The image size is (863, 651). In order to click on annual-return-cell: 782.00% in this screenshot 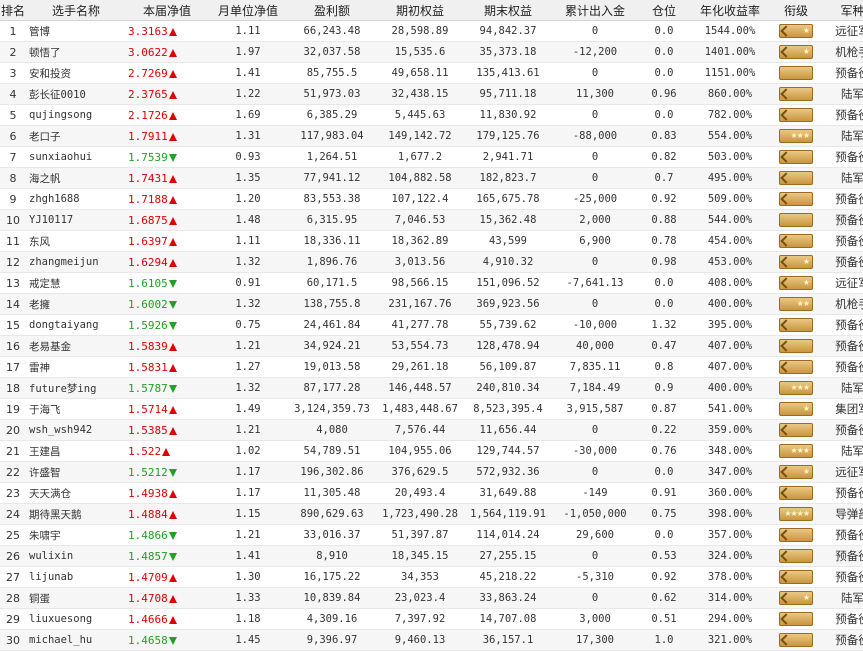, I will do `click(730, 115)`.